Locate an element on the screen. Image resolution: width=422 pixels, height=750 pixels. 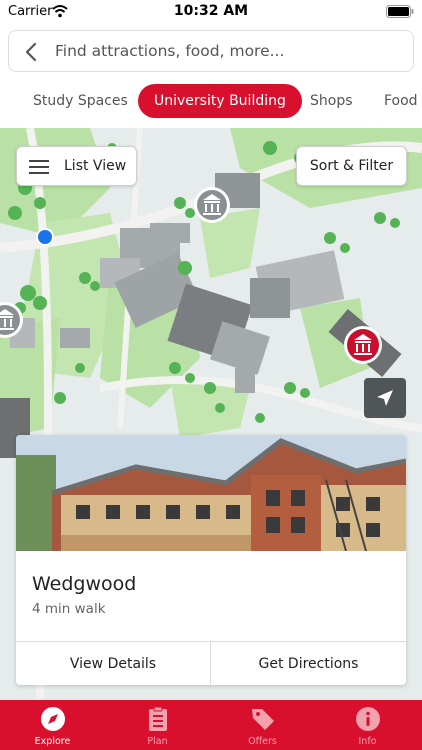
tab-university-building: University Building is located at coordinates (220, 101).